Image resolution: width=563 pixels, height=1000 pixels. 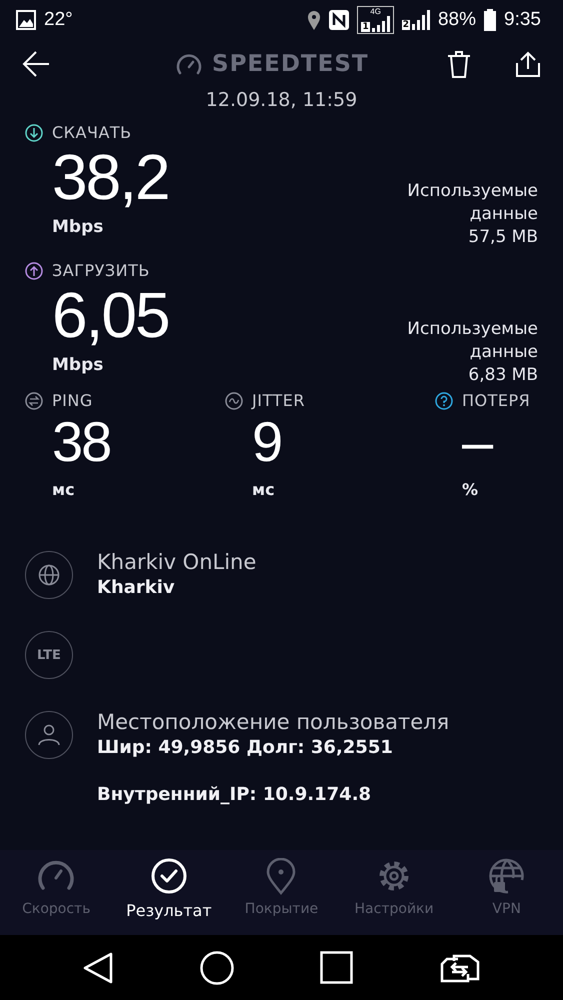 I want to click on share-button, so click(x=528, y=64).